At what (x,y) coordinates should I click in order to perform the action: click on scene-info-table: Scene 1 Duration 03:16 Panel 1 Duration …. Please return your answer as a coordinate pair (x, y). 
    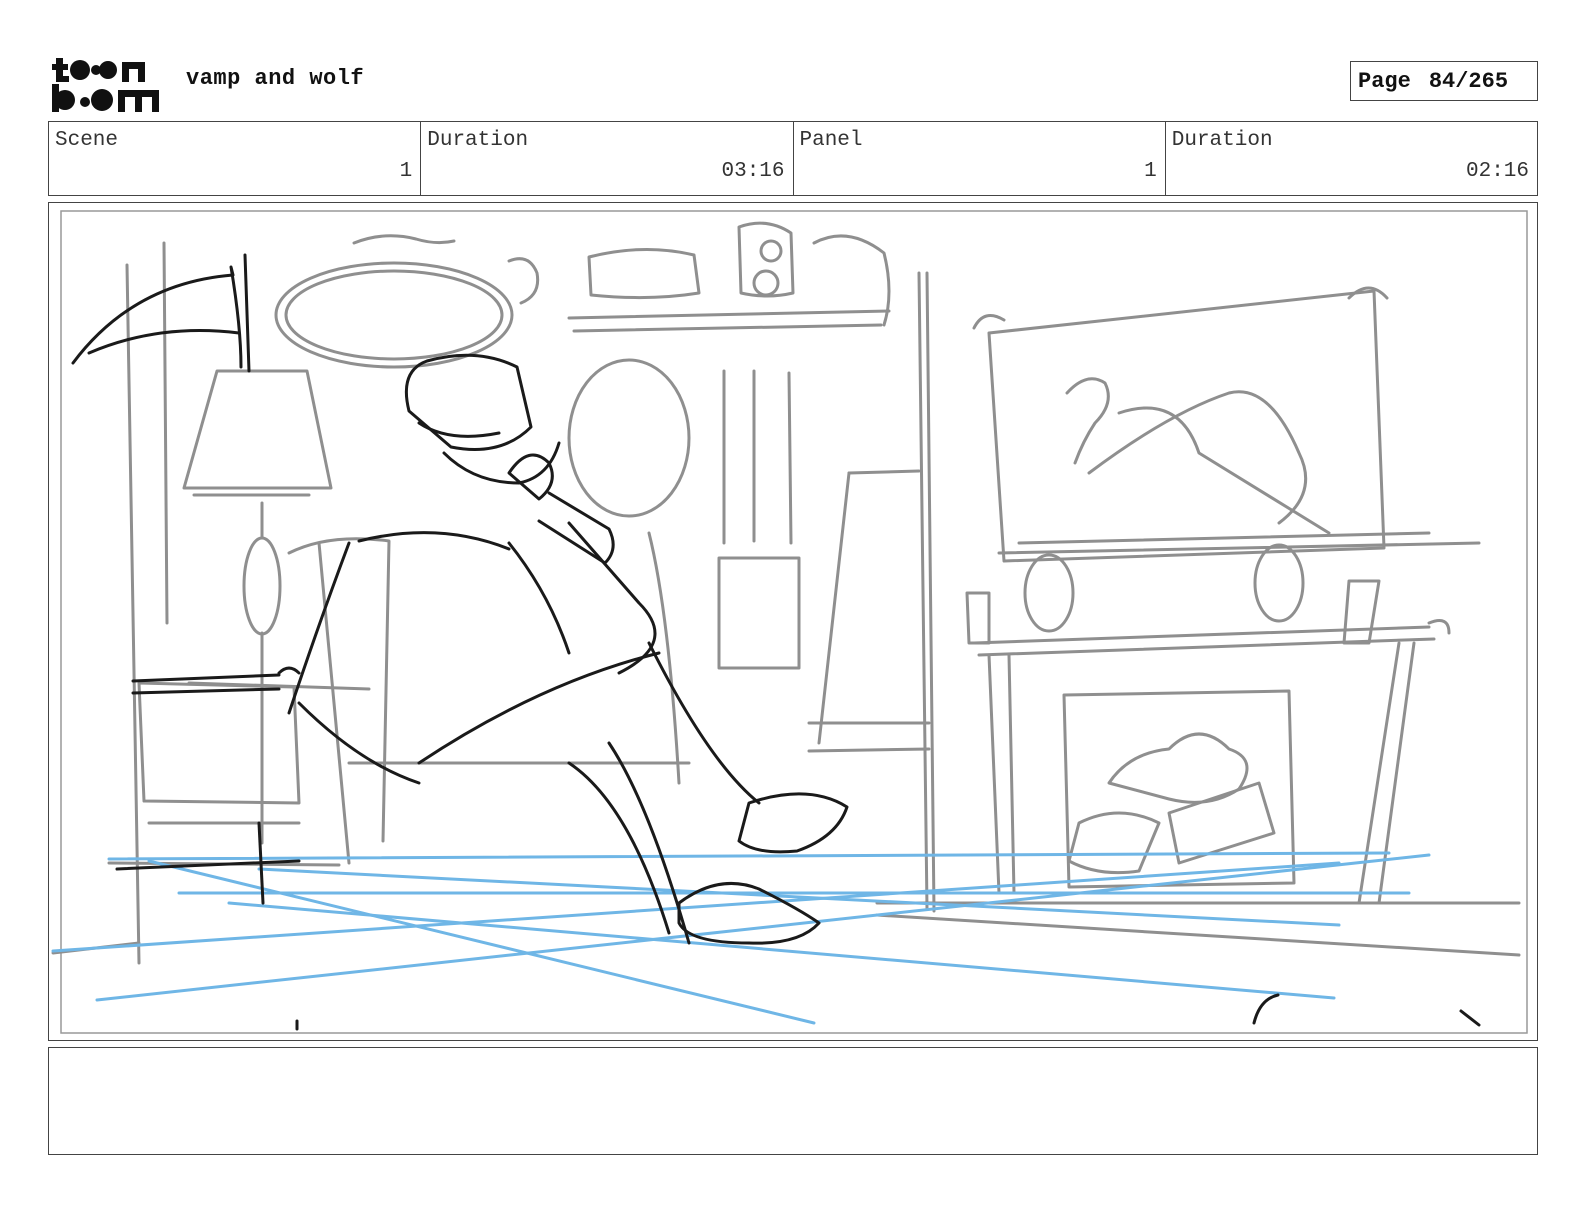
    Looking at the image, I should click on (793, 158).